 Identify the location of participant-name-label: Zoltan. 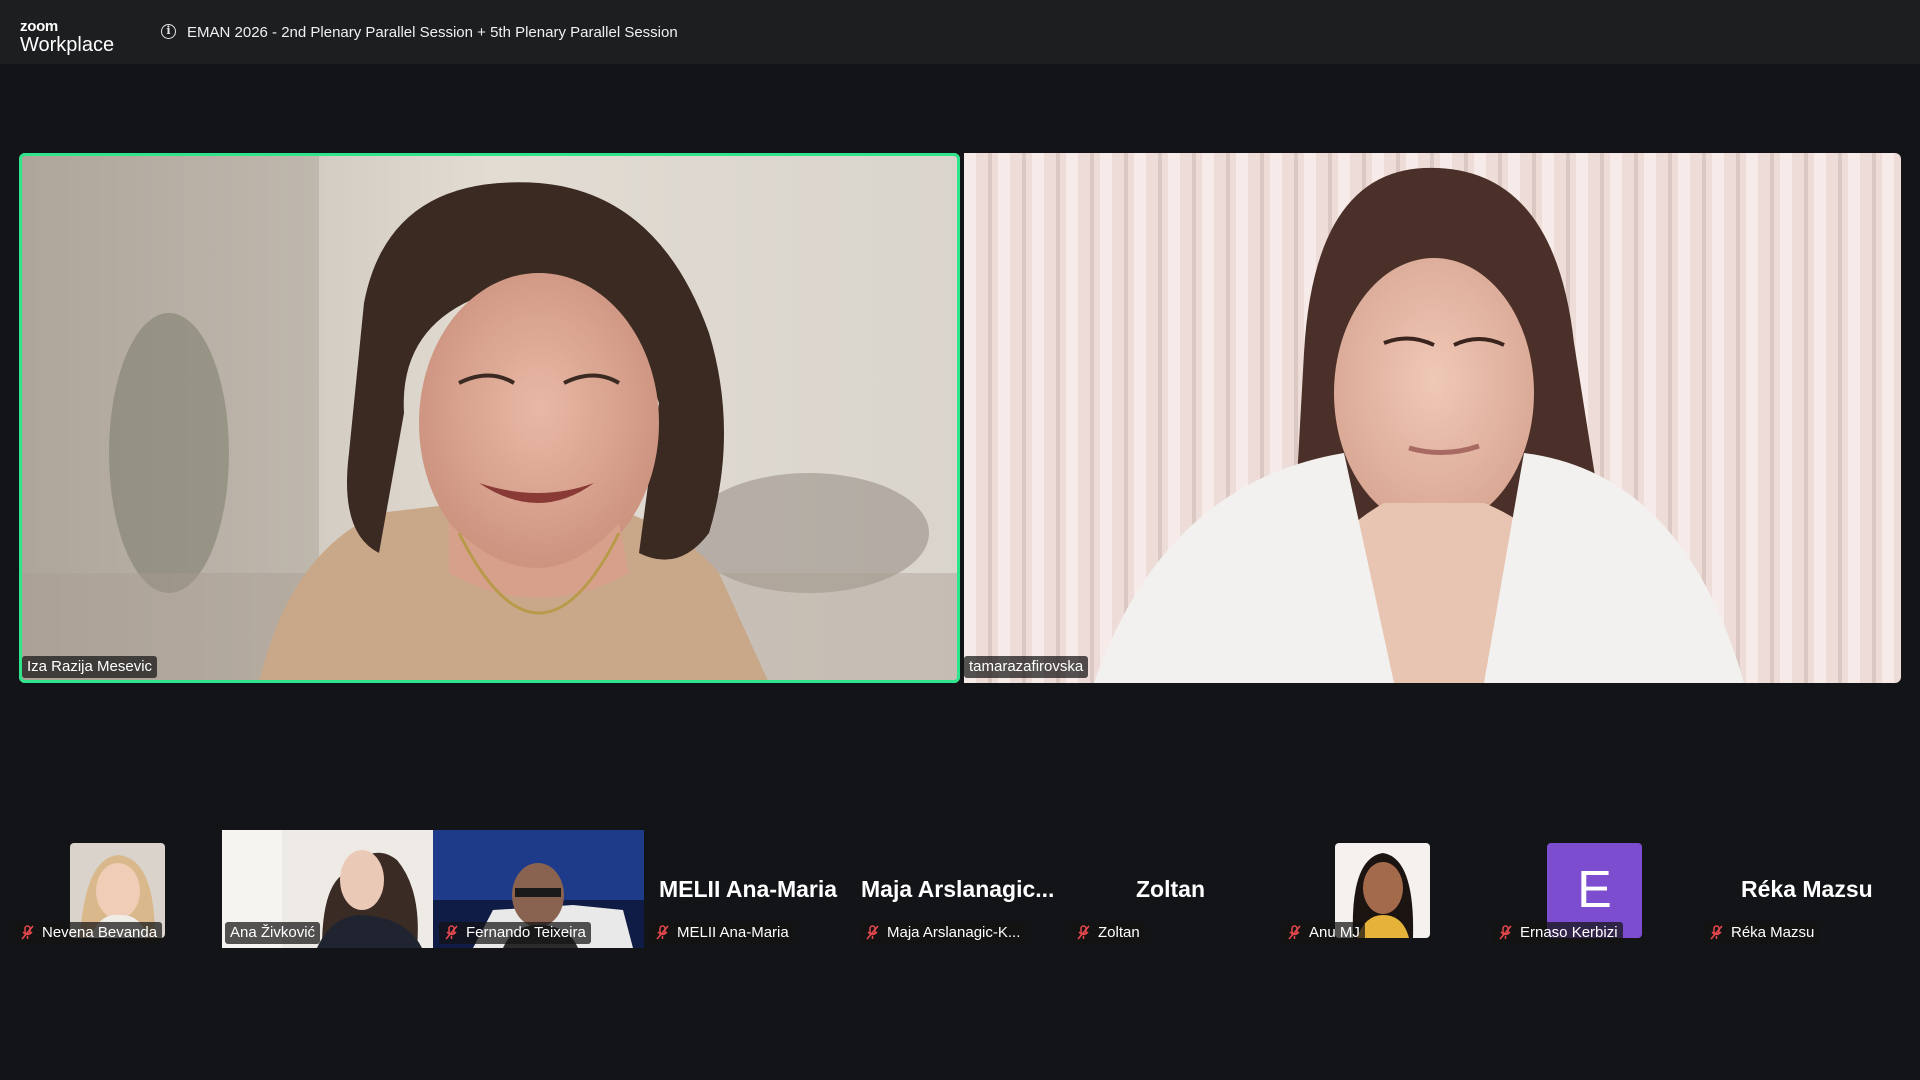
(1119, 932).